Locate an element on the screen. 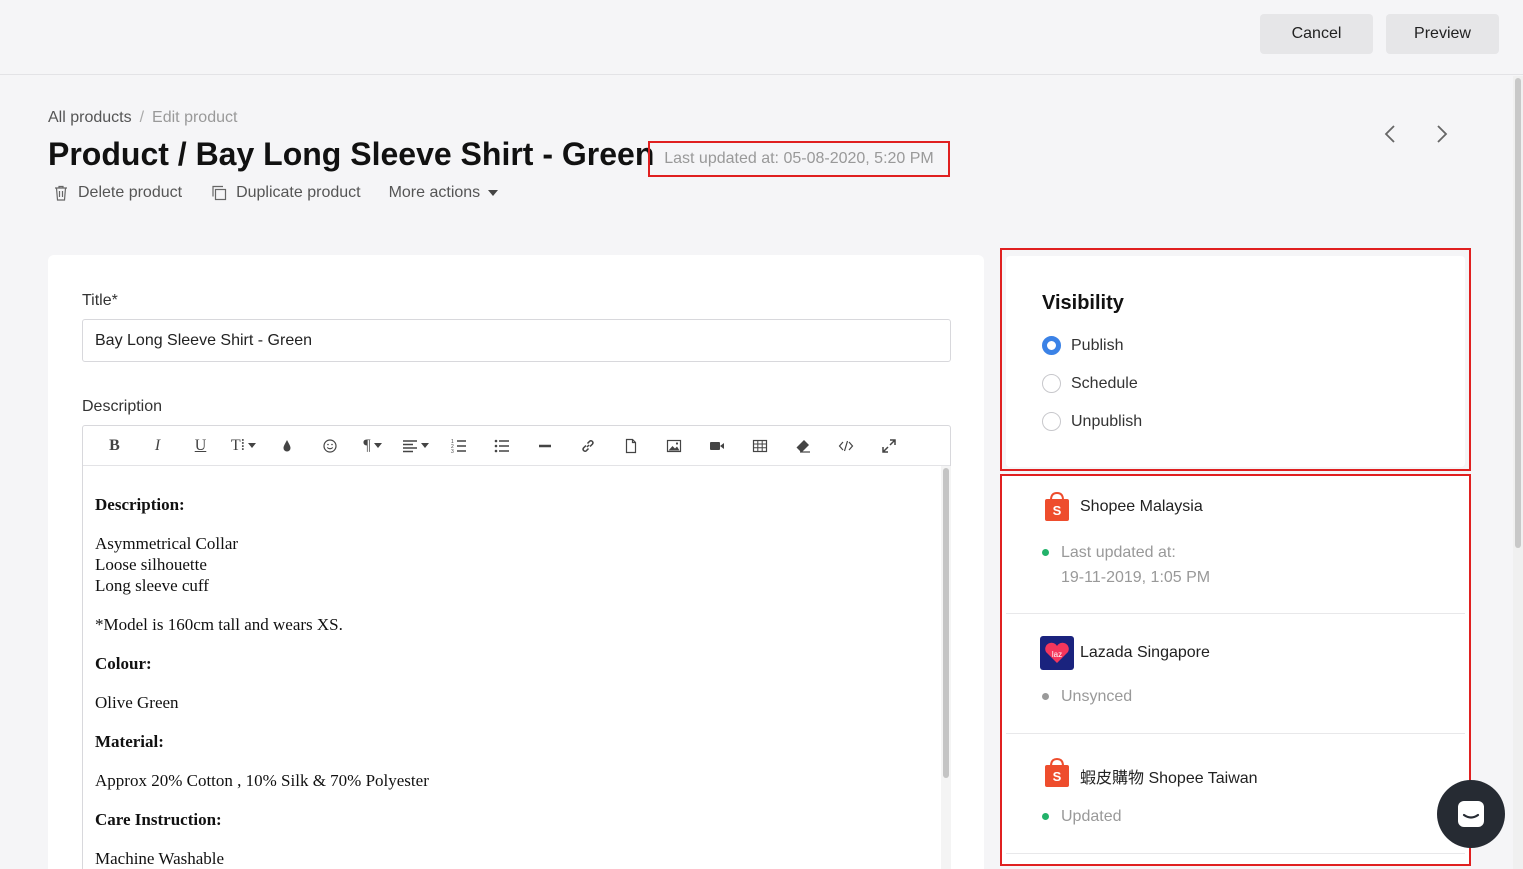 The width and height of the screenshot is (1523, 869). next-product-button is located at coordinates (1442, 134).